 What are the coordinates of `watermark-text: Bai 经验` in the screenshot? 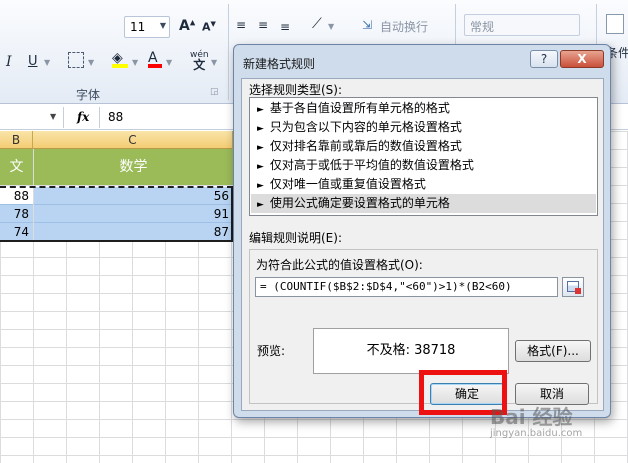 It's located at (531, 417).